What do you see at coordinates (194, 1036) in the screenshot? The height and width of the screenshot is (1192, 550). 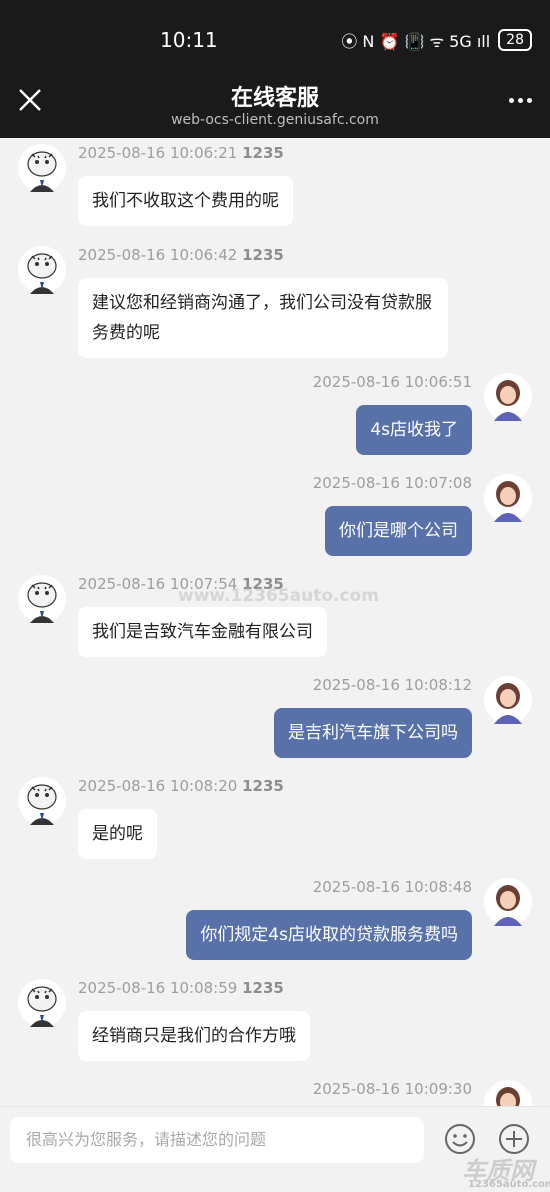 I see `message-bubble: 经销商只是我们的合作方哦` at bounding box center [194, 1036].